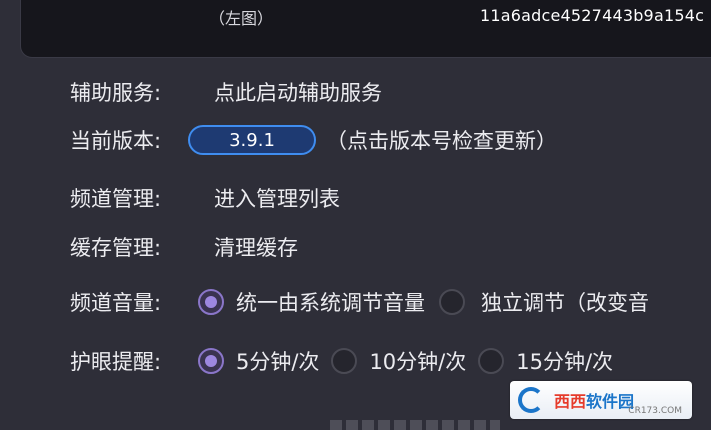 Image resolution: width=711 pixels, height=430 pixels. Describe the element at coordinates (298, 92) in the screenshot. I see `start-accessibility-link: 点此启动辅助服务` at that location.